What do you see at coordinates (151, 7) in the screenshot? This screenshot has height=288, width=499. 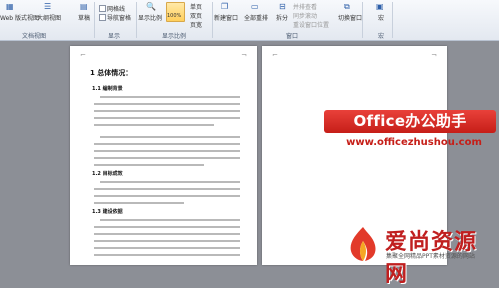 I see `zoom-icon: 🔍` at bounding box center [151, 7].